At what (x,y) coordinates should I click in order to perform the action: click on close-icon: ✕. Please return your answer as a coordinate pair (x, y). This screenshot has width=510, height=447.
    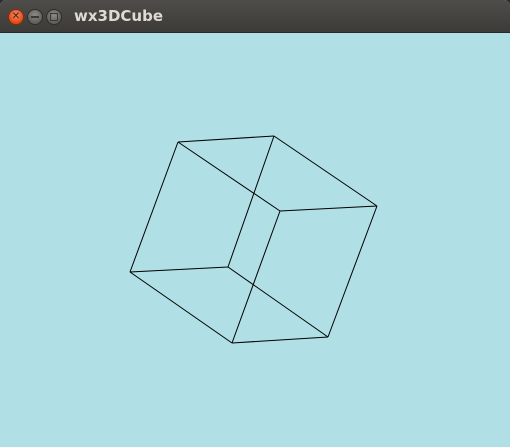
    Looking at the image, I should click on (16, 17).